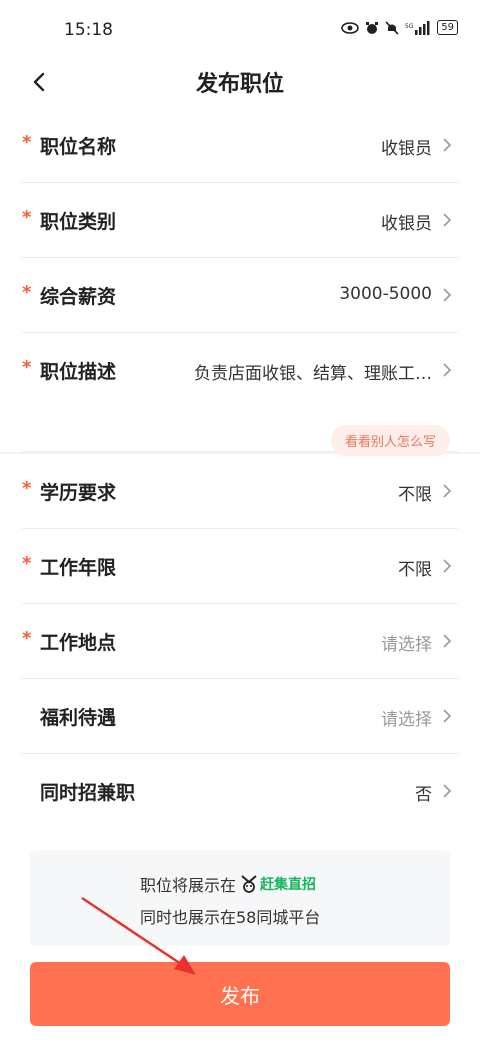 The width and height of the screenshot is (480, 1046). Describe the element at coordinates (447, 27) in the screenshot. I see `battery-icon: 59` at that location.